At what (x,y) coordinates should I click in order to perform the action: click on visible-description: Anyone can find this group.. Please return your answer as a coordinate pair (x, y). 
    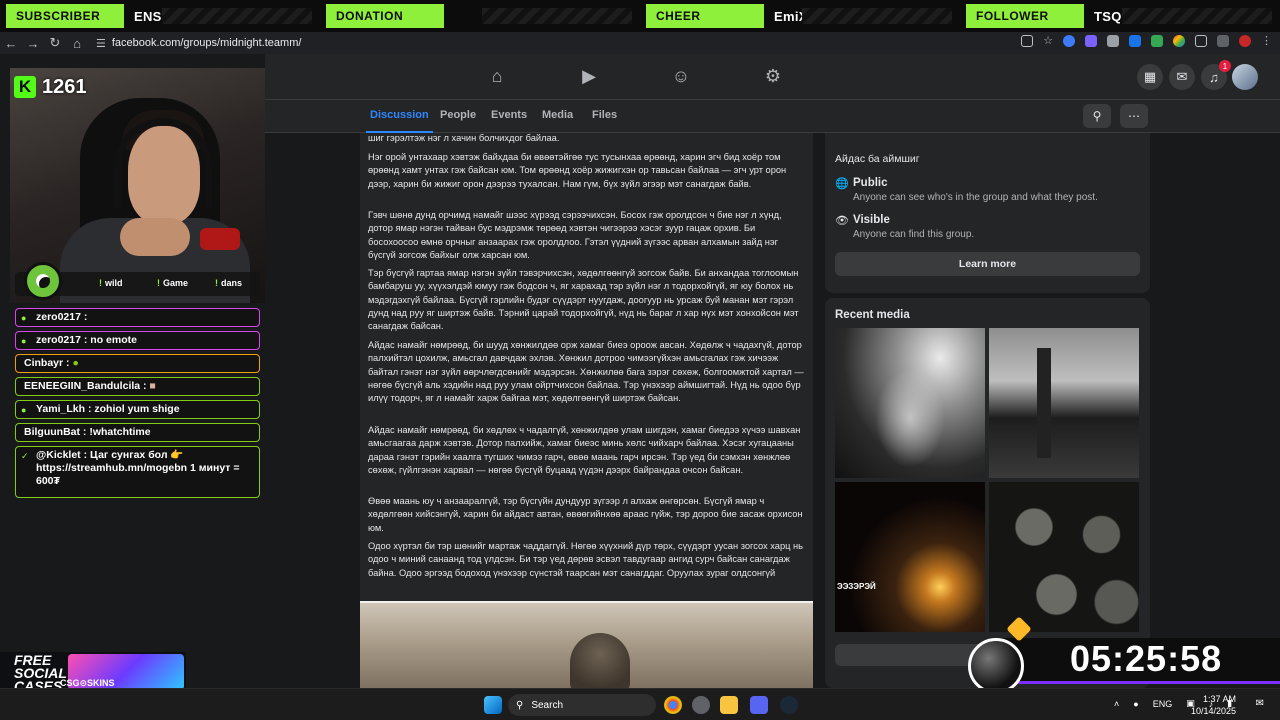
    Looking at the image, I should click on (914, 234).